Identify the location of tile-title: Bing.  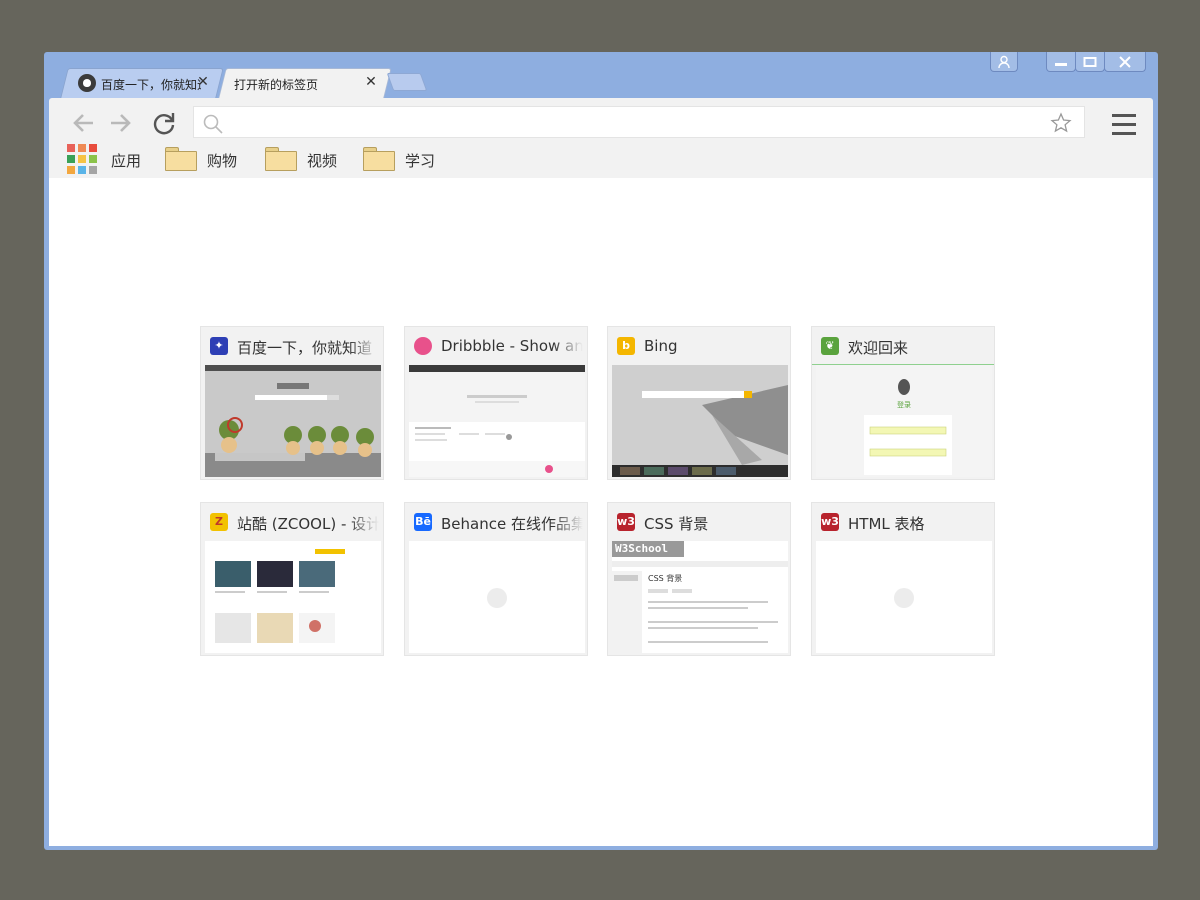
(715, 347).